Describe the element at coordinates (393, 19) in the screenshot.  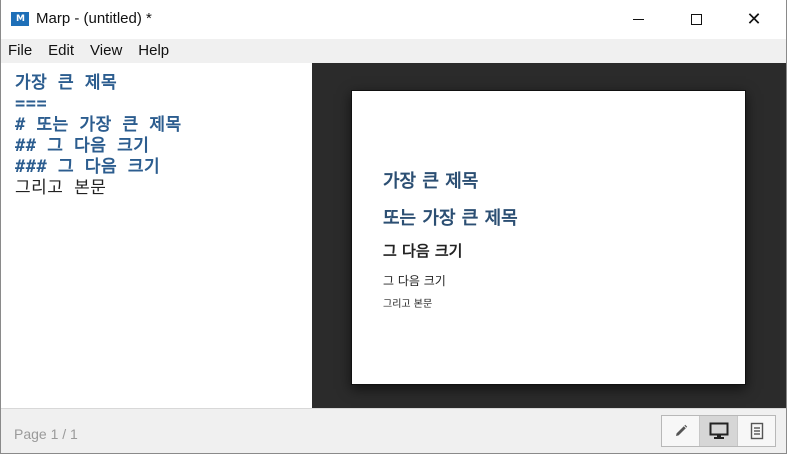
I see `title-bar: M Marp - (untitled) * ✕` at that location.